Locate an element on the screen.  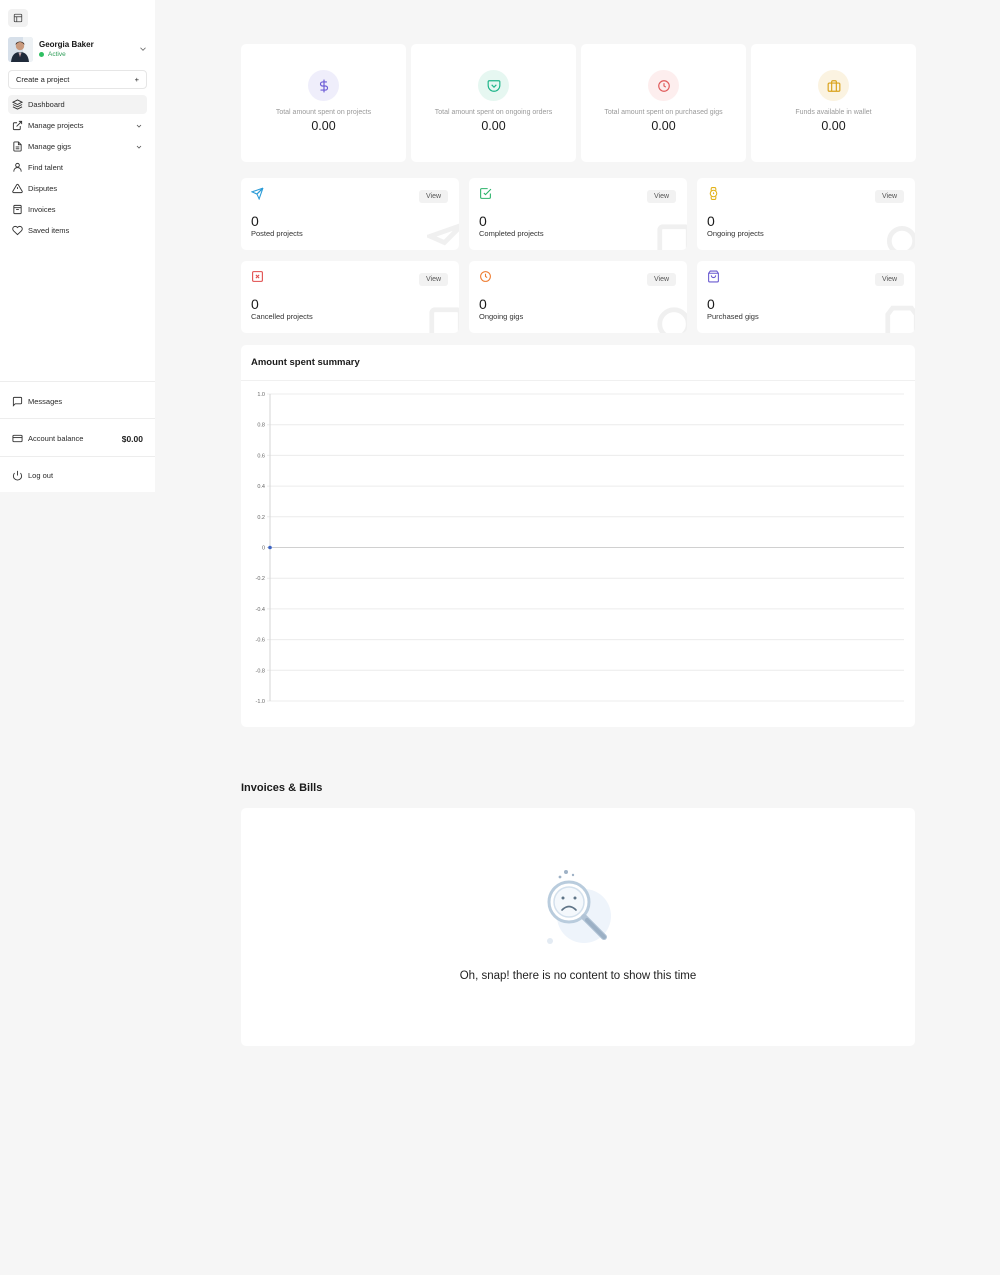
sidebar-item-label: Manage gigs is located at coordinates (49, 146).